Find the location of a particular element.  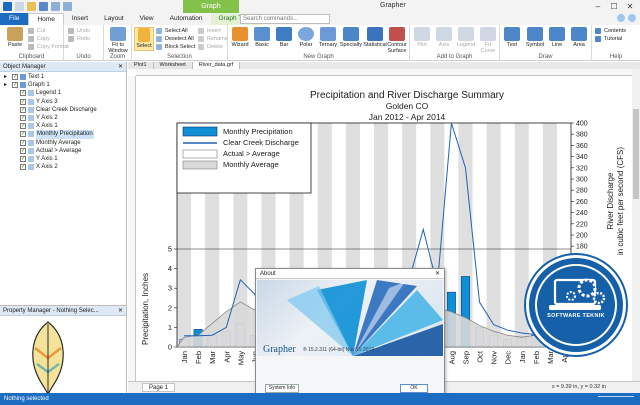

info-icon is located at coordinates (621, 18).